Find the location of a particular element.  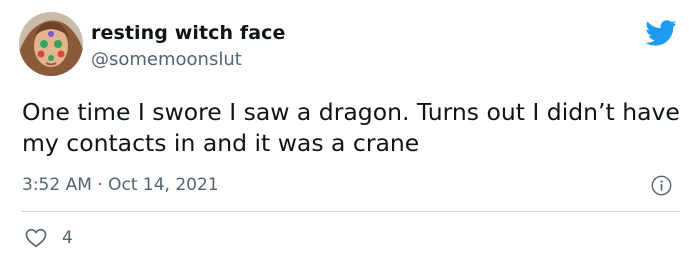

tweet-time: 3:52 AM is located at coordinates (57, 185).